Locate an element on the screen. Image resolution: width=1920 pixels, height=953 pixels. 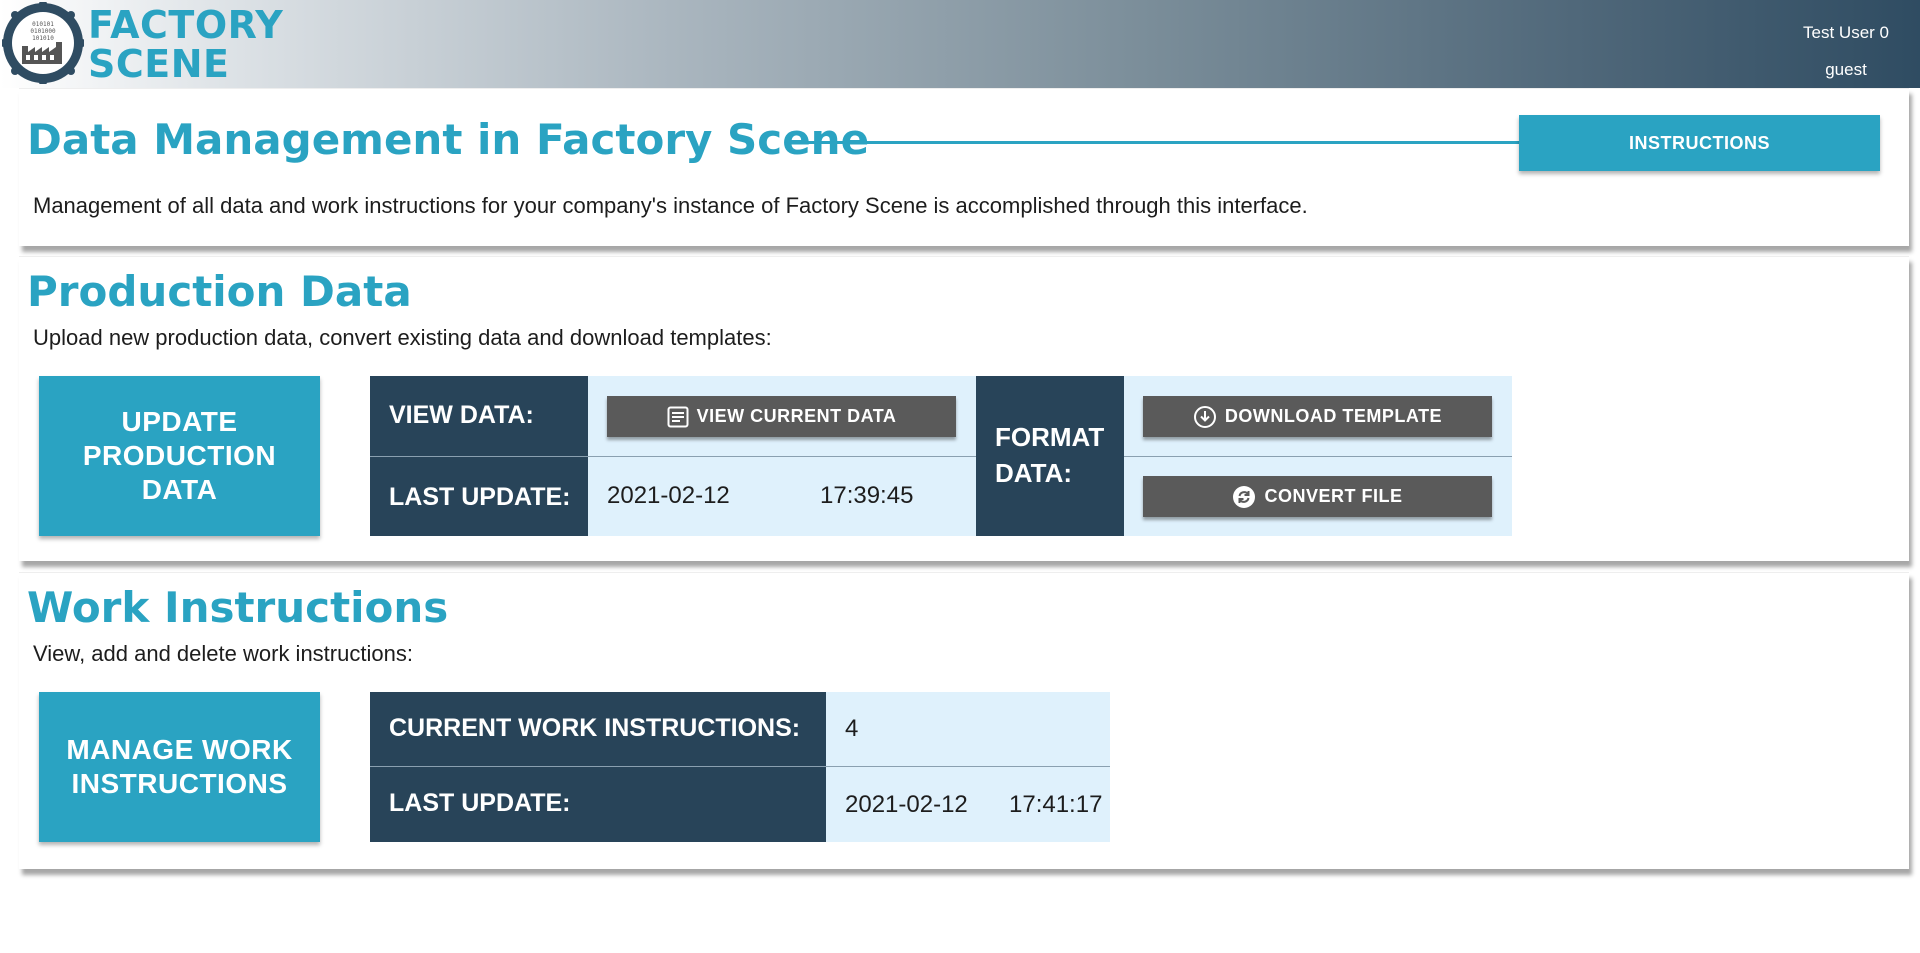
user-role: guest is located at coordinates (1846, 69).